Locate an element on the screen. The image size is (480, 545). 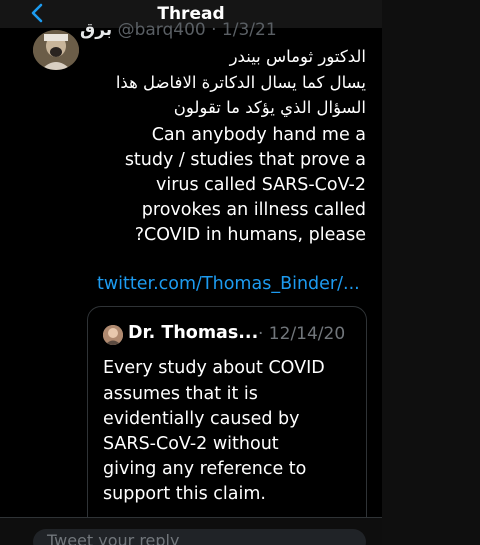
quoted-date: · 12/14/20 is located at coordinates (302, 334).